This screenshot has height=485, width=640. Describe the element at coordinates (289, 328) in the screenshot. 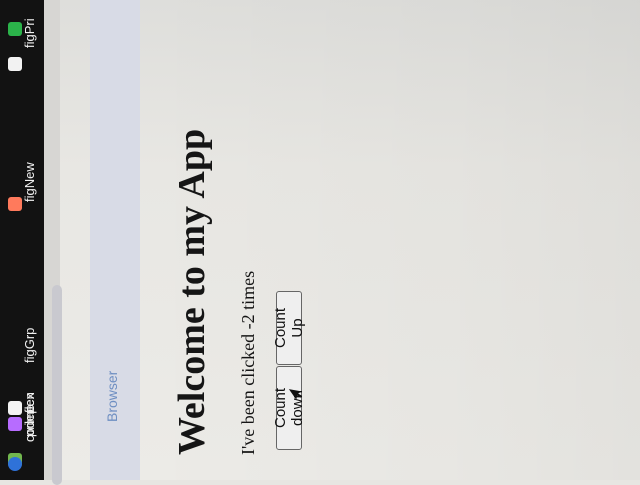

I see `count-up-button: Count Up` at that location.